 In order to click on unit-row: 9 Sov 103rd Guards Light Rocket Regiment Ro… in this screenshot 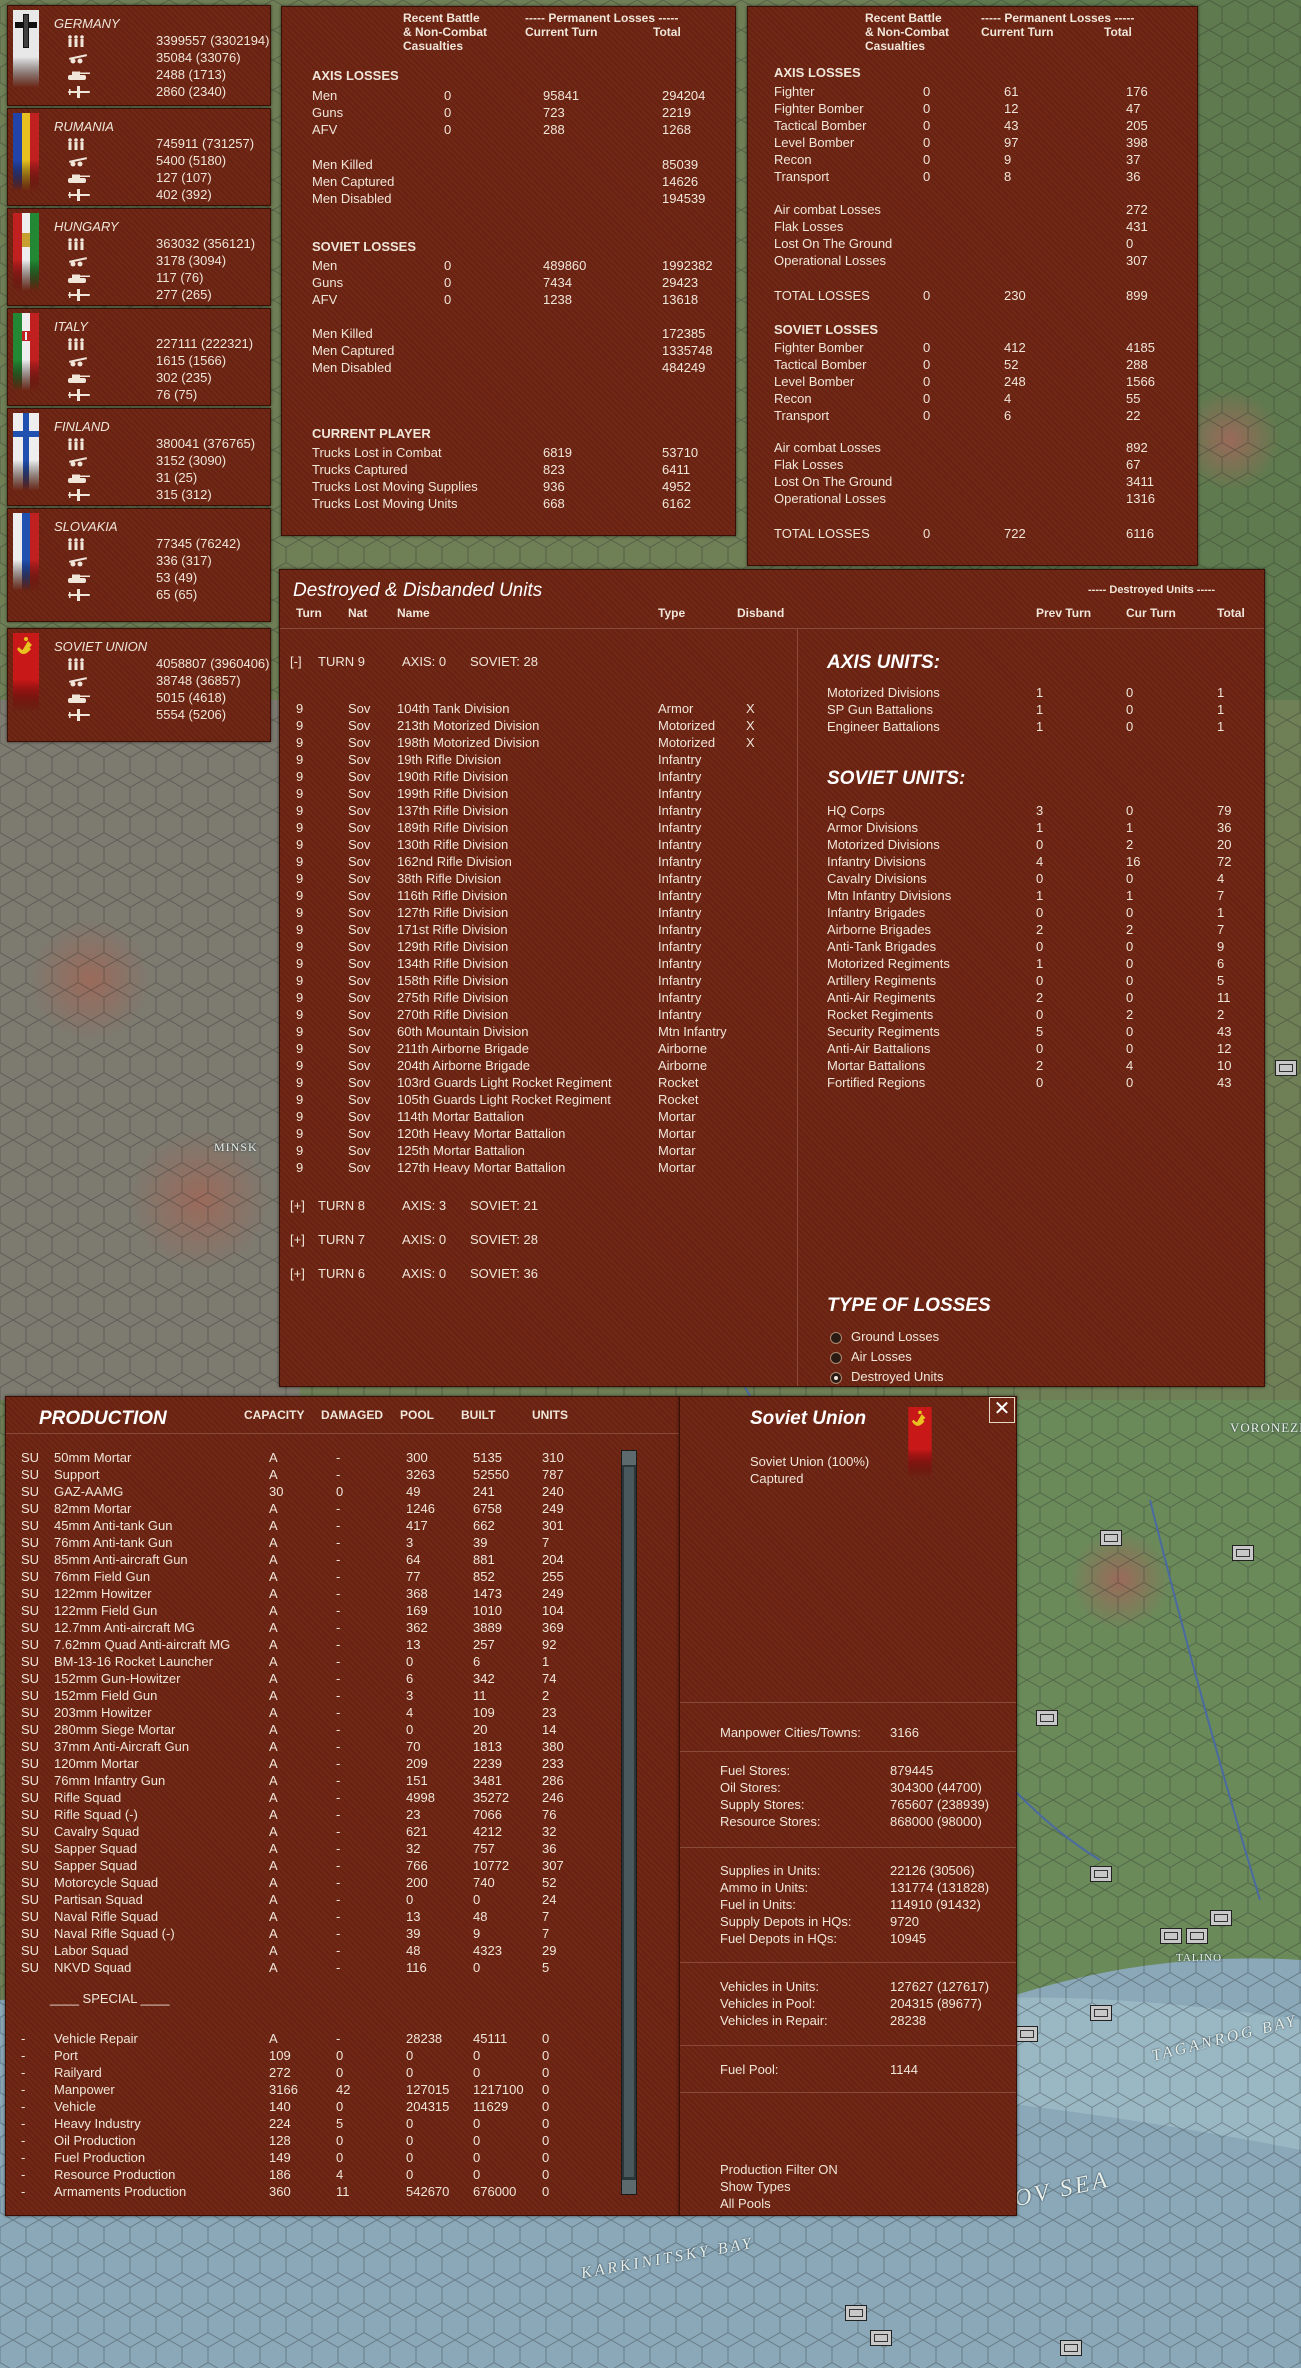, I will do `click(535, 1083)`.